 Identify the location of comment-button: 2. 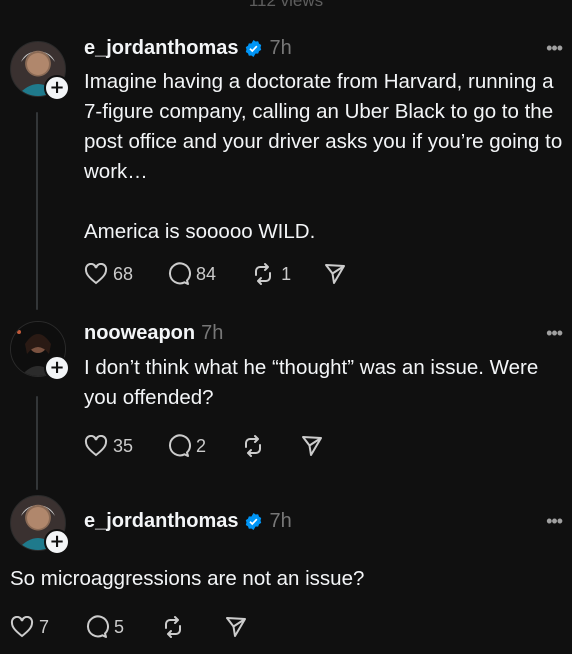
(186, 446).